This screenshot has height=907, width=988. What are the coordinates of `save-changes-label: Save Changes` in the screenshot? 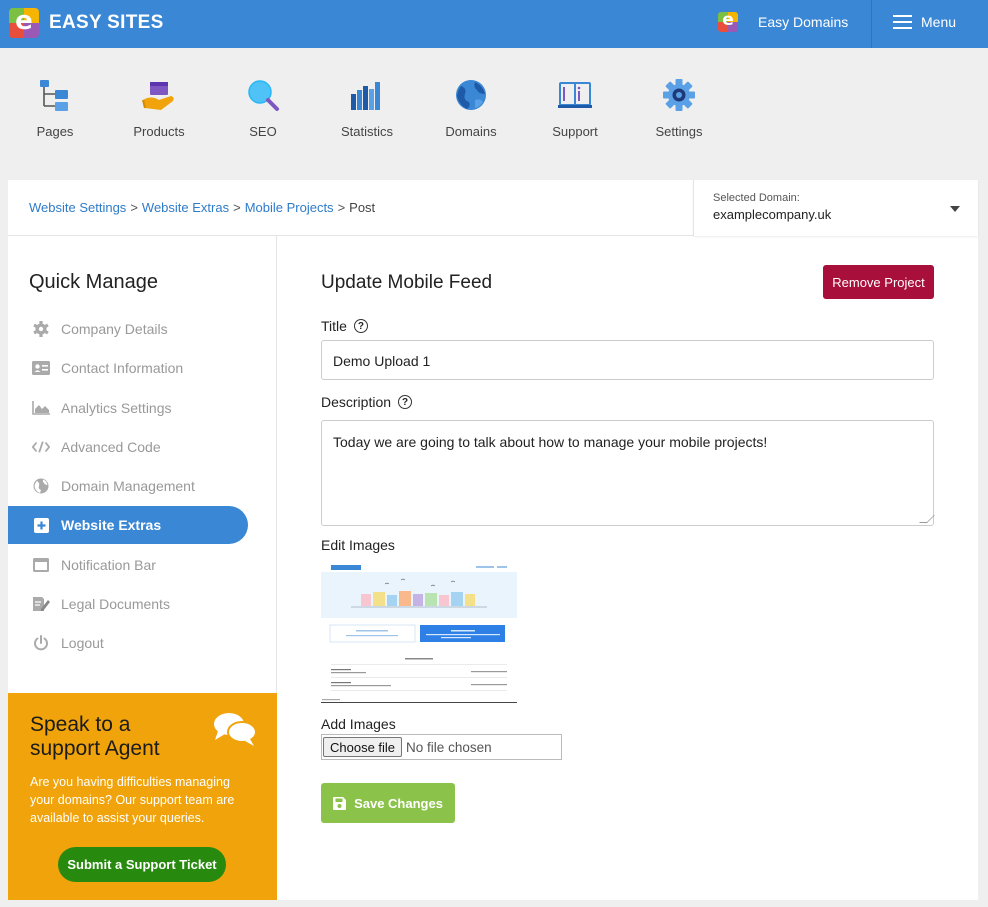 It's located at (398, 803).